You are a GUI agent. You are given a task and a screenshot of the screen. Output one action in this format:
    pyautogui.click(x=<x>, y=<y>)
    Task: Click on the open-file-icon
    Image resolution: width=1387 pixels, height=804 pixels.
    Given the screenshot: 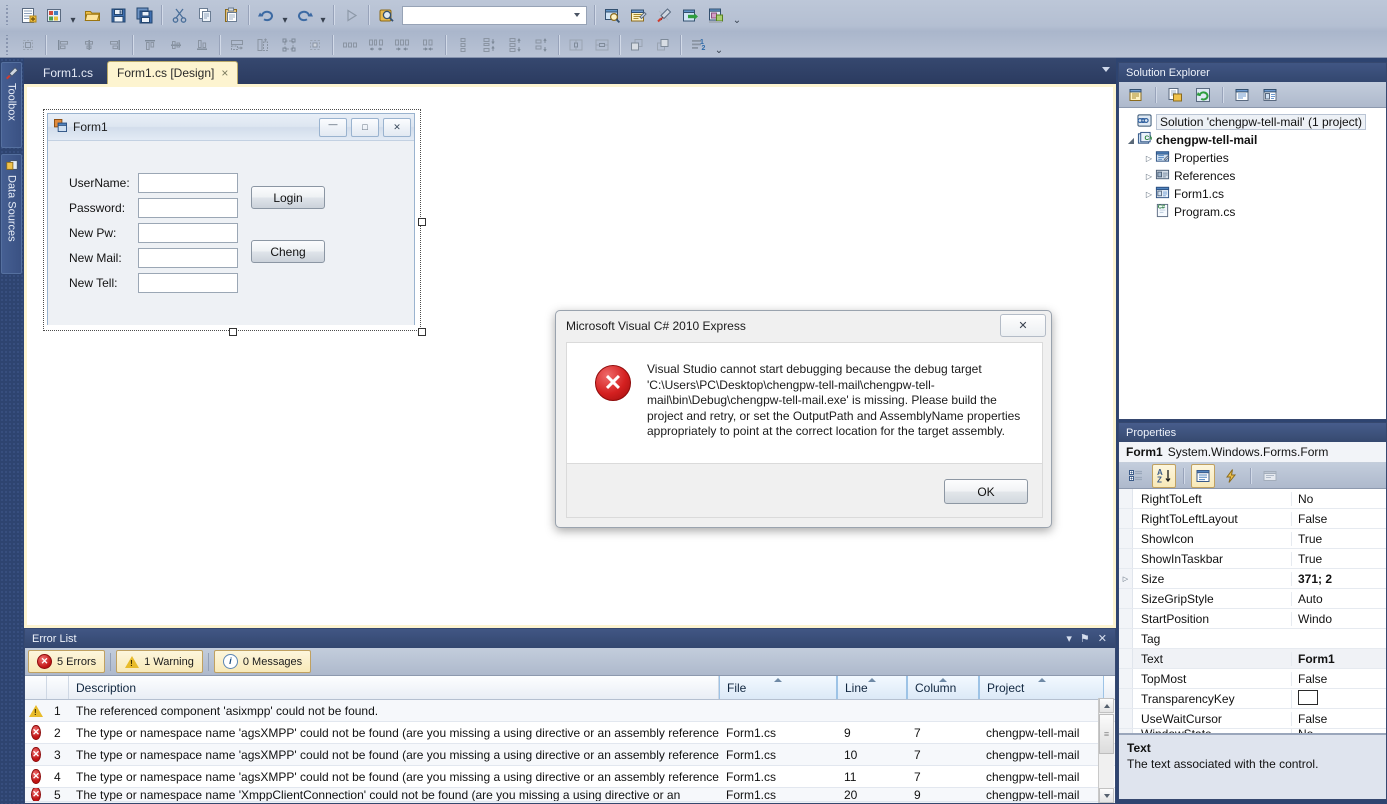 What is the action you would take?
    pyautogui.click(x=92, y=15)
    